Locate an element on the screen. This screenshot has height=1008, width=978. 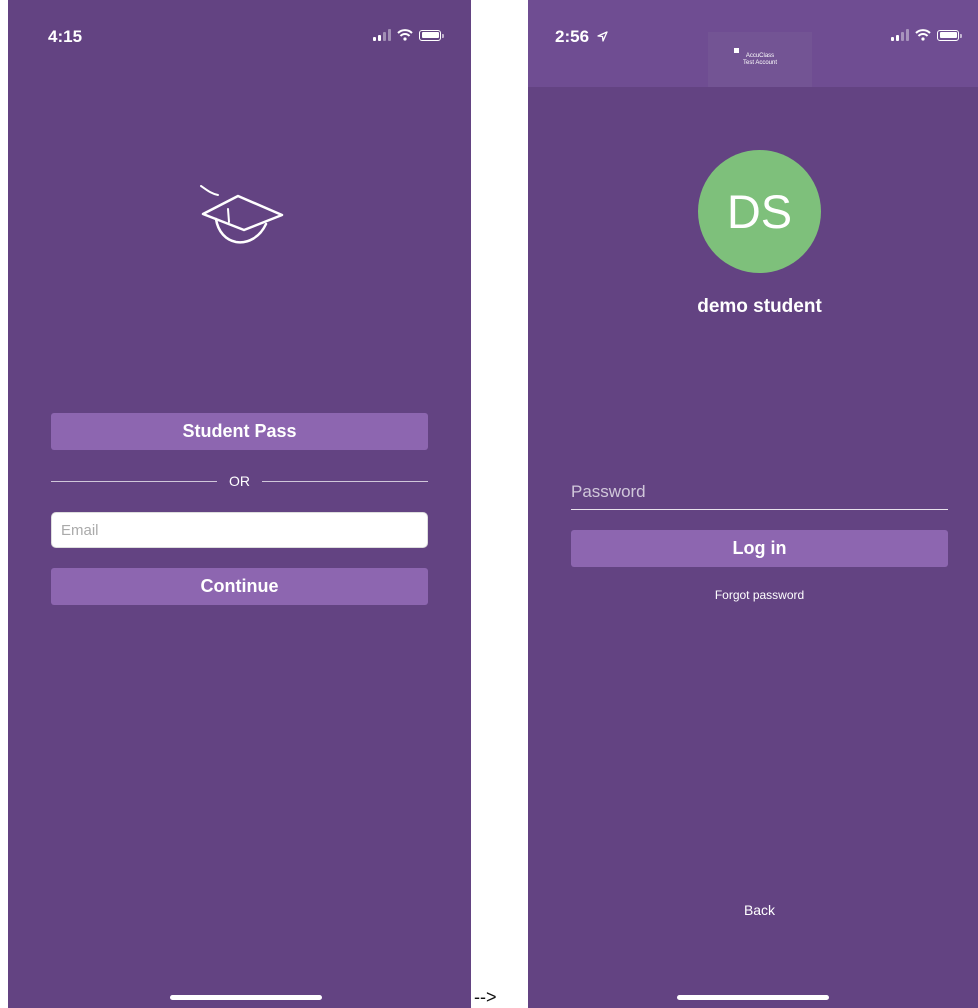
login-button: Log in is located at coordinates (759, 548).